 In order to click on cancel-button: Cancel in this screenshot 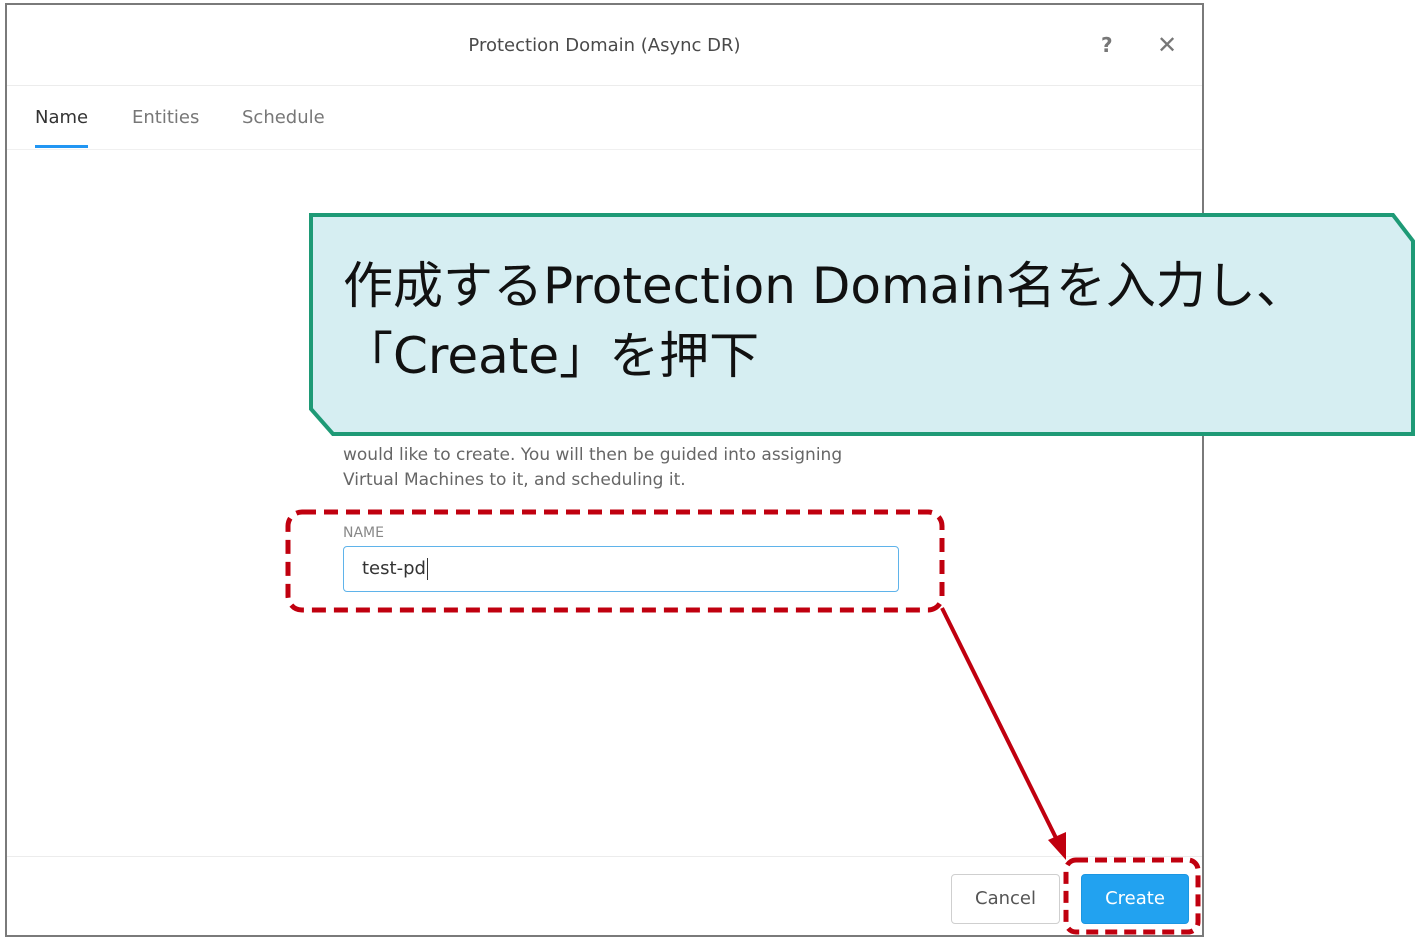, I will do `click(1005, 899)`.